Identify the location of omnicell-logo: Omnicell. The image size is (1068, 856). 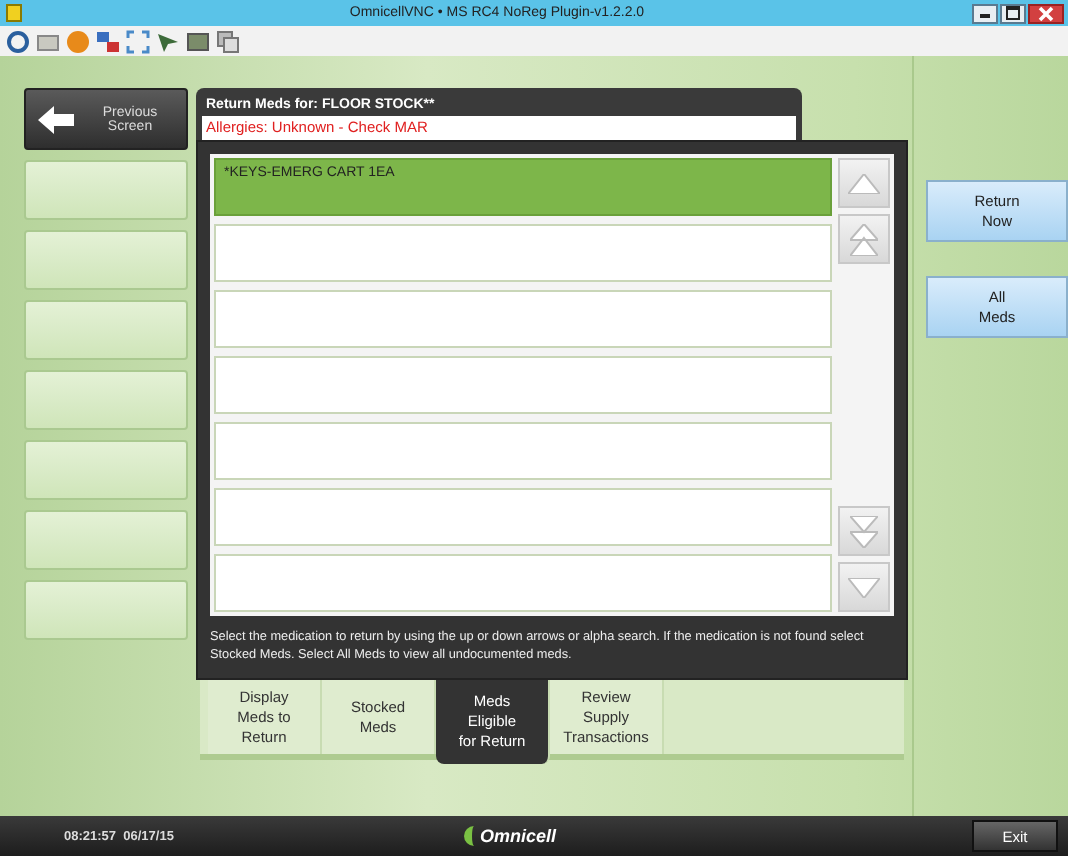
(514, 836).